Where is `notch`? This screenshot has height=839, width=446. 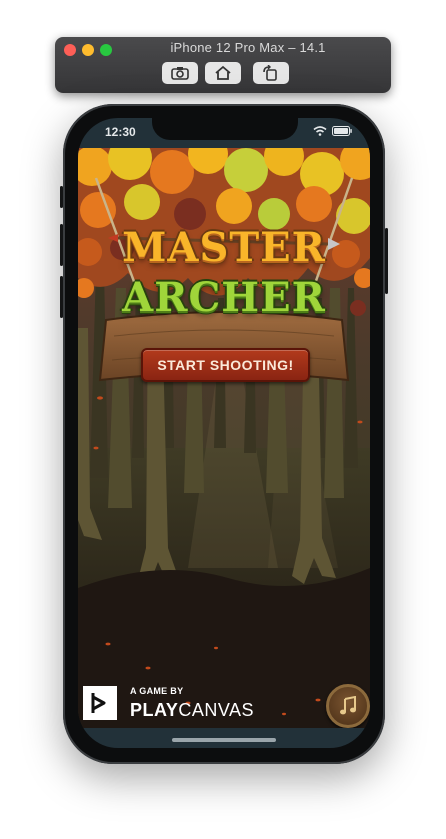 notch is located at coordinates (225, 129).